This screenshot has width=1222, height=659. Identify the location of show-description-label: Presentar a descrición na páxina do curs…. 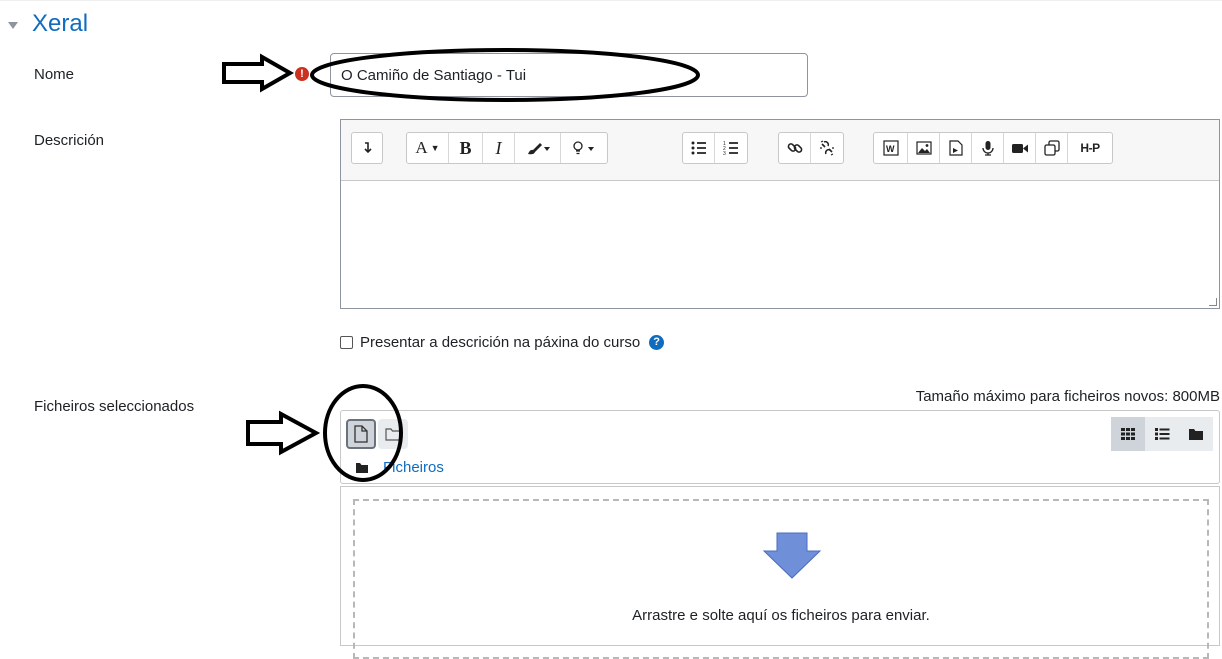
(500, 342).